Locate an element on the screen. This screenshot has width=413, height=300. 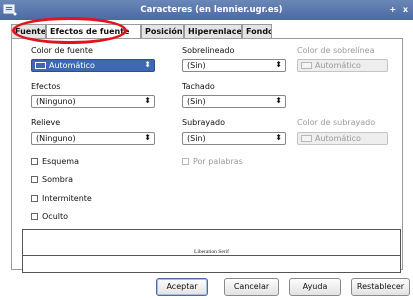
preview-text-wrap: Liberation Serif is located at coordinates (211, 252).